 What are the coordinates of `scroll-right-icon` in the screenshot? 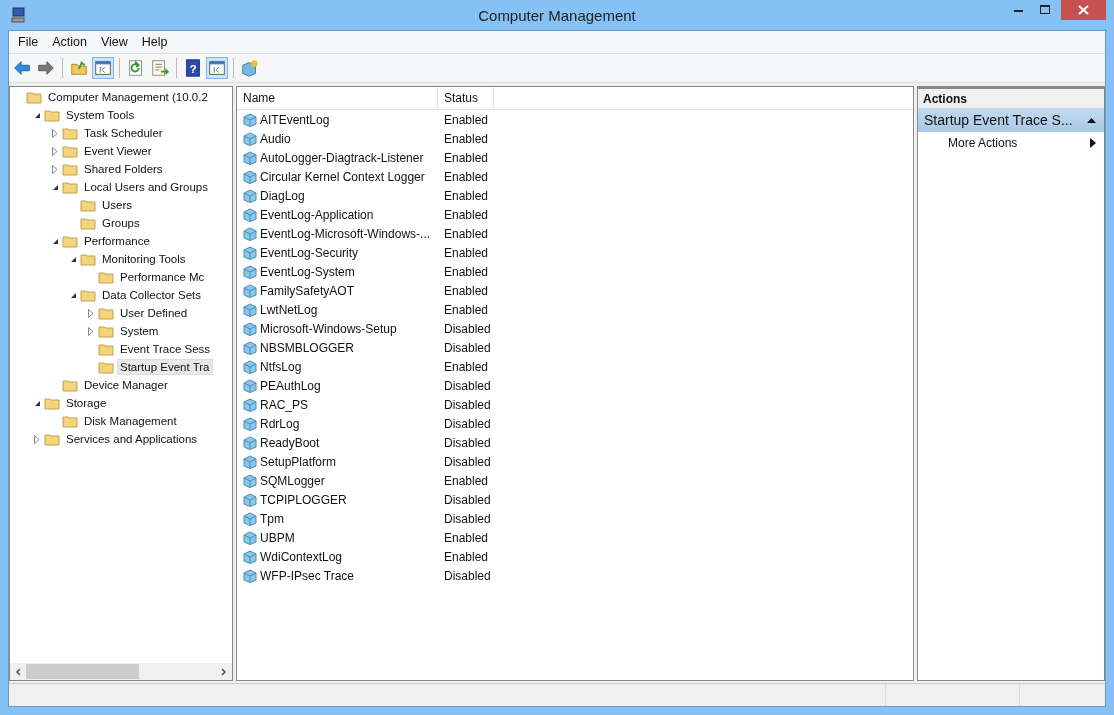 It's located at (223, 671).